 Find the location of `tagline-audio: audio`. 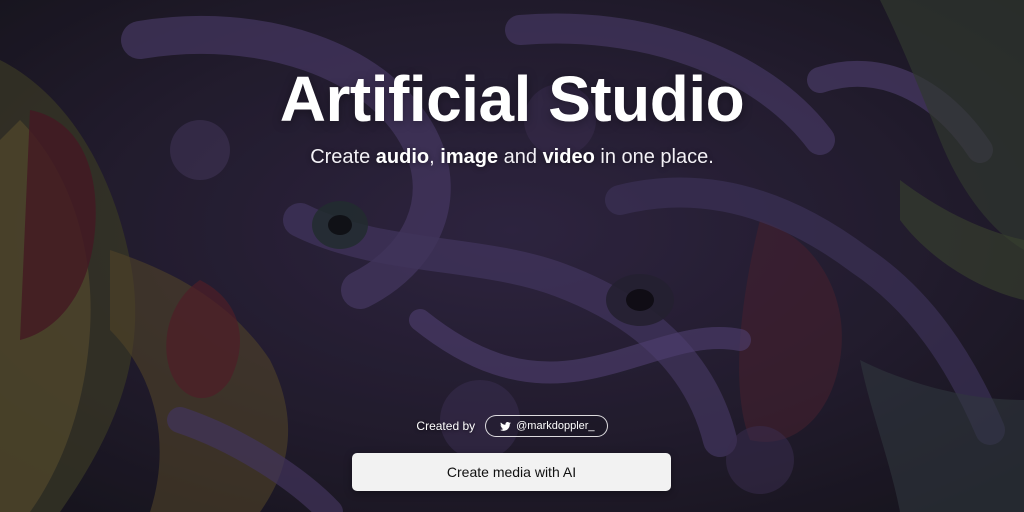

tagline-audio: audio is located at coordinates (402, 157).